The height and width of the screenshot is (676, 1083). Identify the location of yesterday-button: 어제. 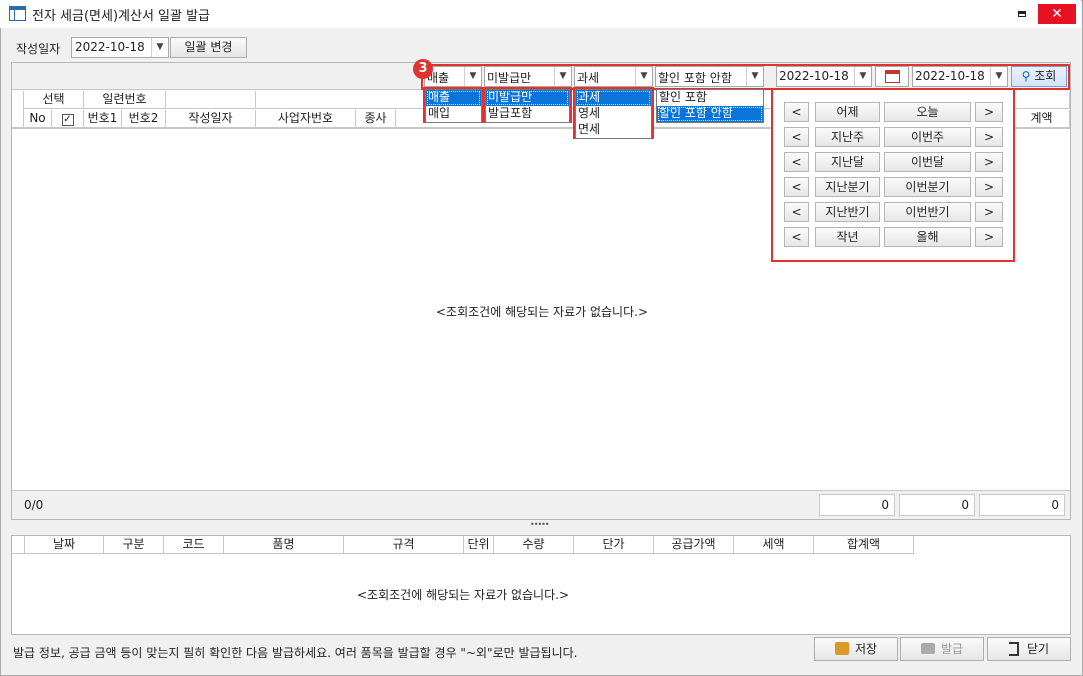
(847, 112).